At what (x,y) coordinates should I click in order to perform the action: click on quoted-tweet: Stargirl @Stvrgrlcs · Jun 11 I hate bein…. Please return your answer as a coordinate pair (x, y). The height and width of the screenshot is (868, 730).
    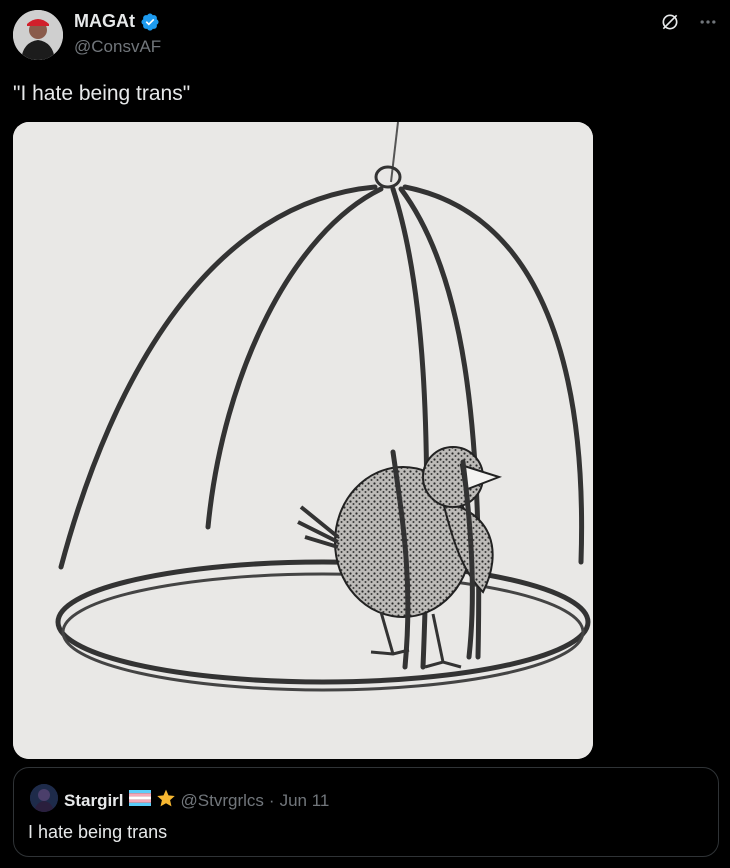
    Looking at the image, I should click on (366, 812).